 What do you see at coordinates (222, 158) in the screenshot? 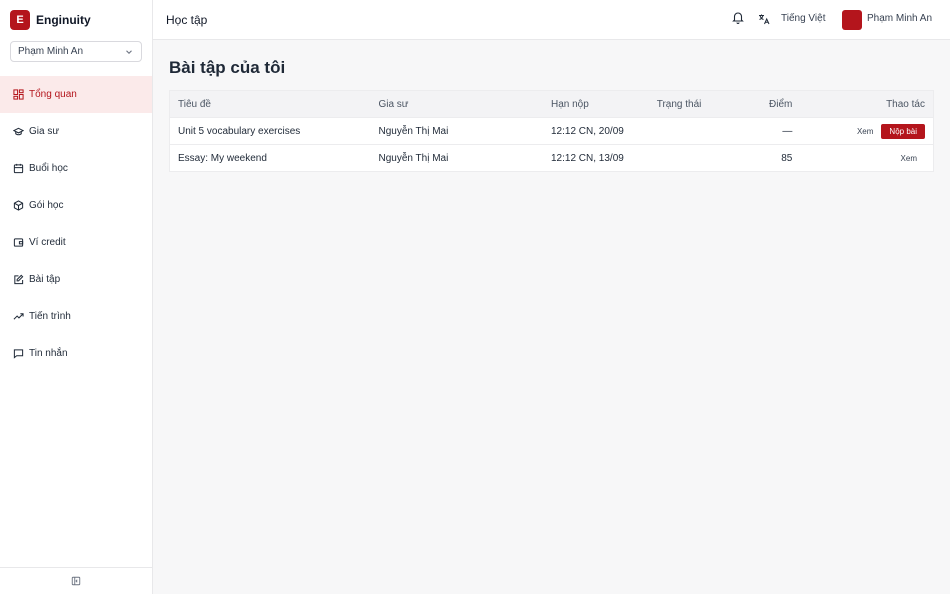
I see `cell-title: Essay: My weekend` at bounding box center [222, 158].